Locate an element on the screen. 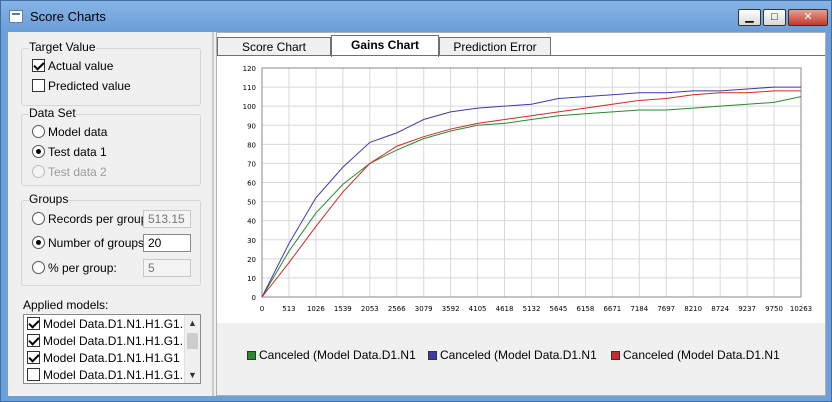 Image resolution: width=832 pixels, height=402 pixels. x-tick-label: 4105 is located at coordinates (478, 309).